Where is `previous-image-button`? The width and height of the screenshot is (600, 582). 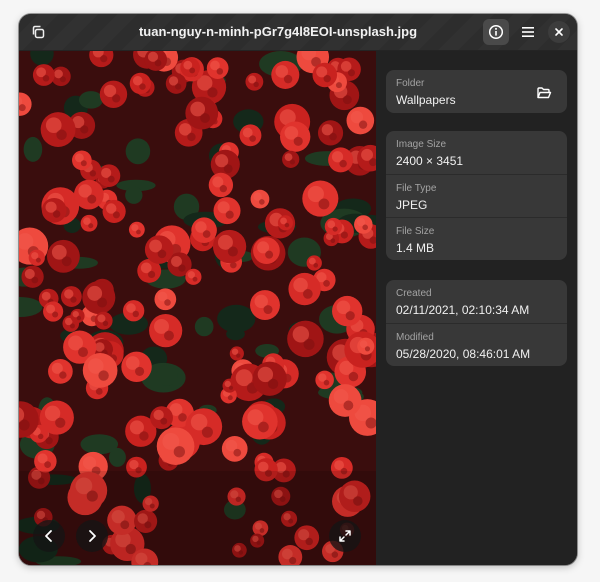
previous-image-button is located at coordinates (49, 536).